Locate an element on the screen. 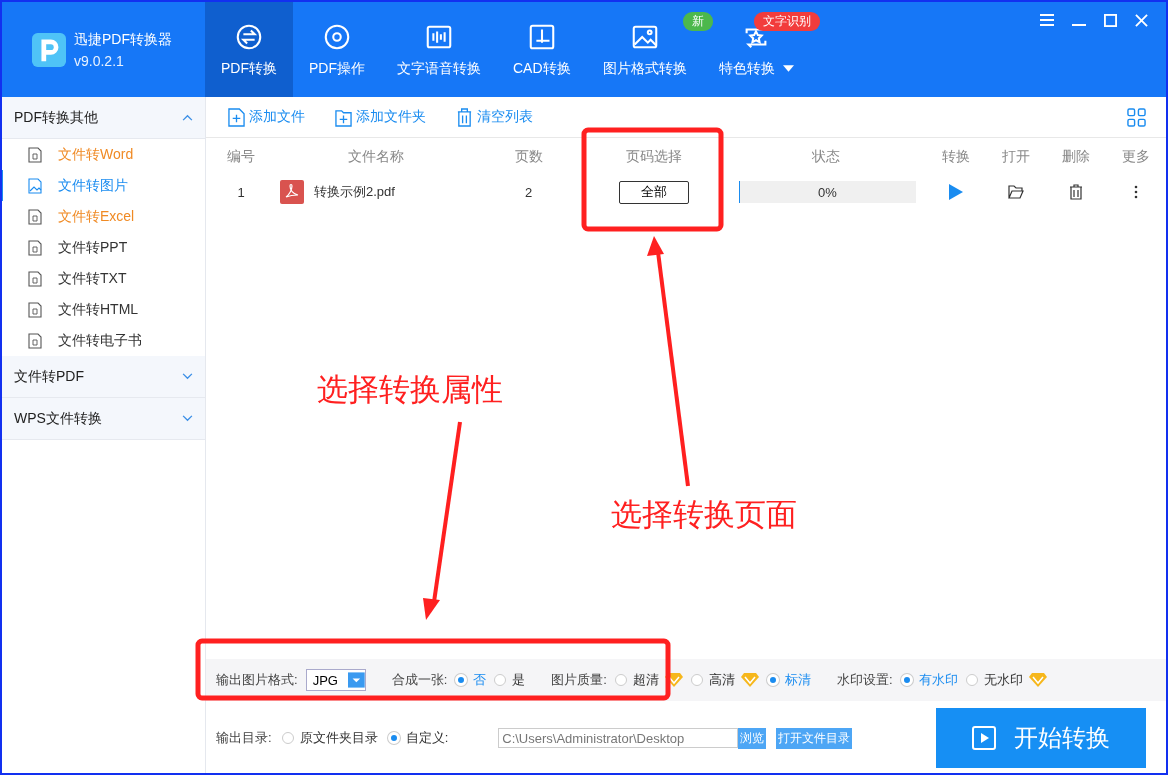 This screenshot has width=1168, height=775. sidebar-item: 文件转Excel is located at coordinates (103, 216).